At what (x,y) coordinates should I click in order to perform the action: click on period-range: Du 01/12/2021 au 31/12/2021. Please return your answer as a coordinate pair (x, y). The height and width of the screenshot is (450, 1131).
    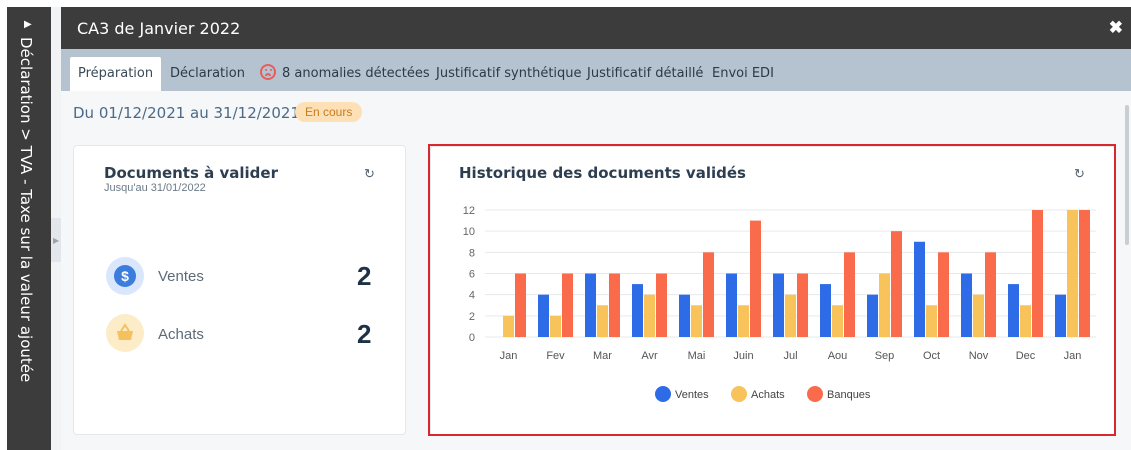
    Looking at the image, I should click on (186, 113).